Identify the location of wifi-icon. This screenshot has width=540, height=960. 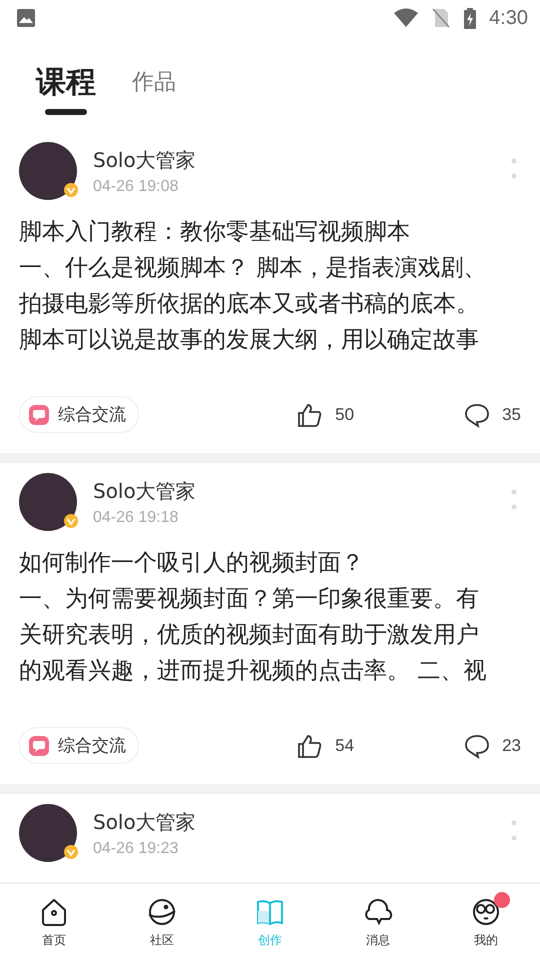
(406, 18).